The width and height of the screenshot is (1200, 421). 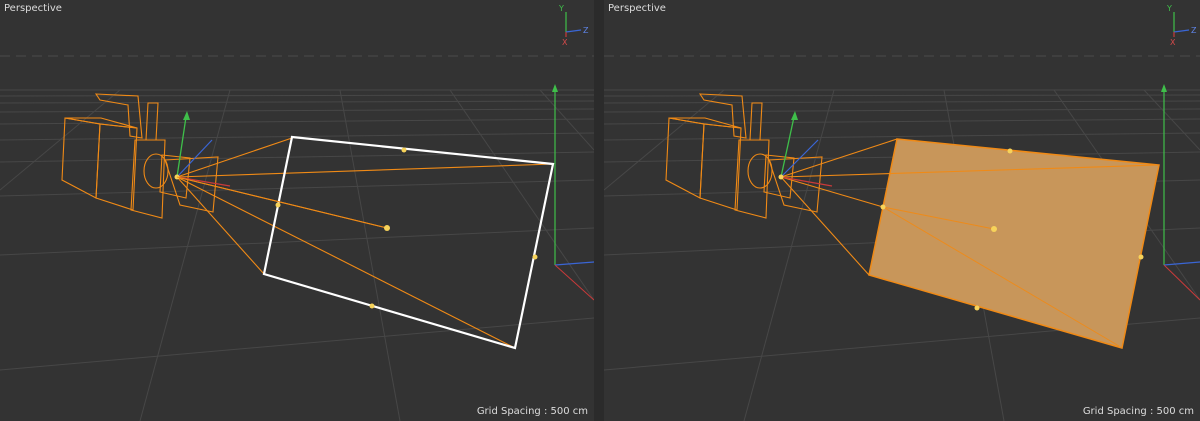 I want to click on light-handles, so click(x=406, y=228).